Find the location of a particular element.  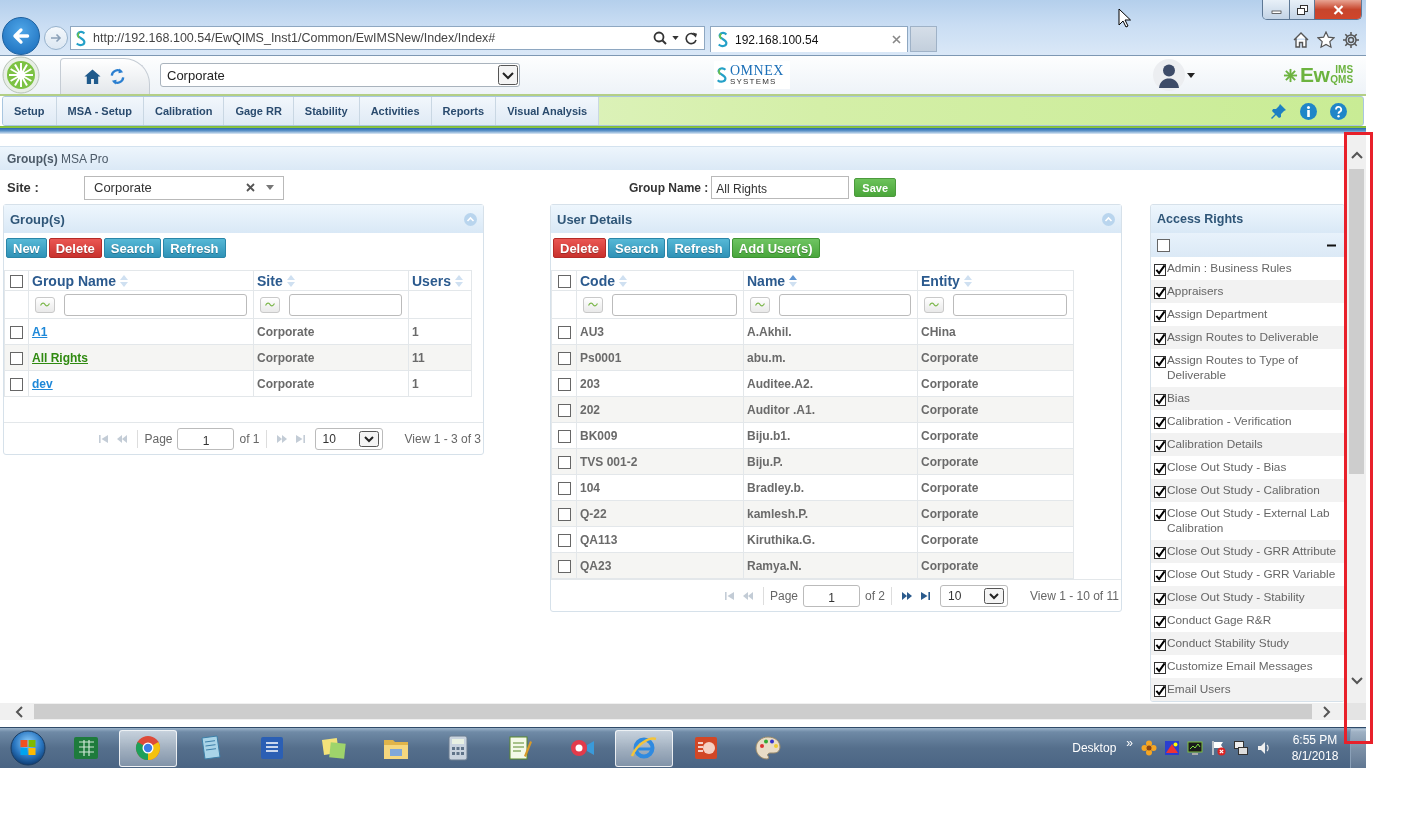

menu-item: Reports is located at coordinates (464, 111).